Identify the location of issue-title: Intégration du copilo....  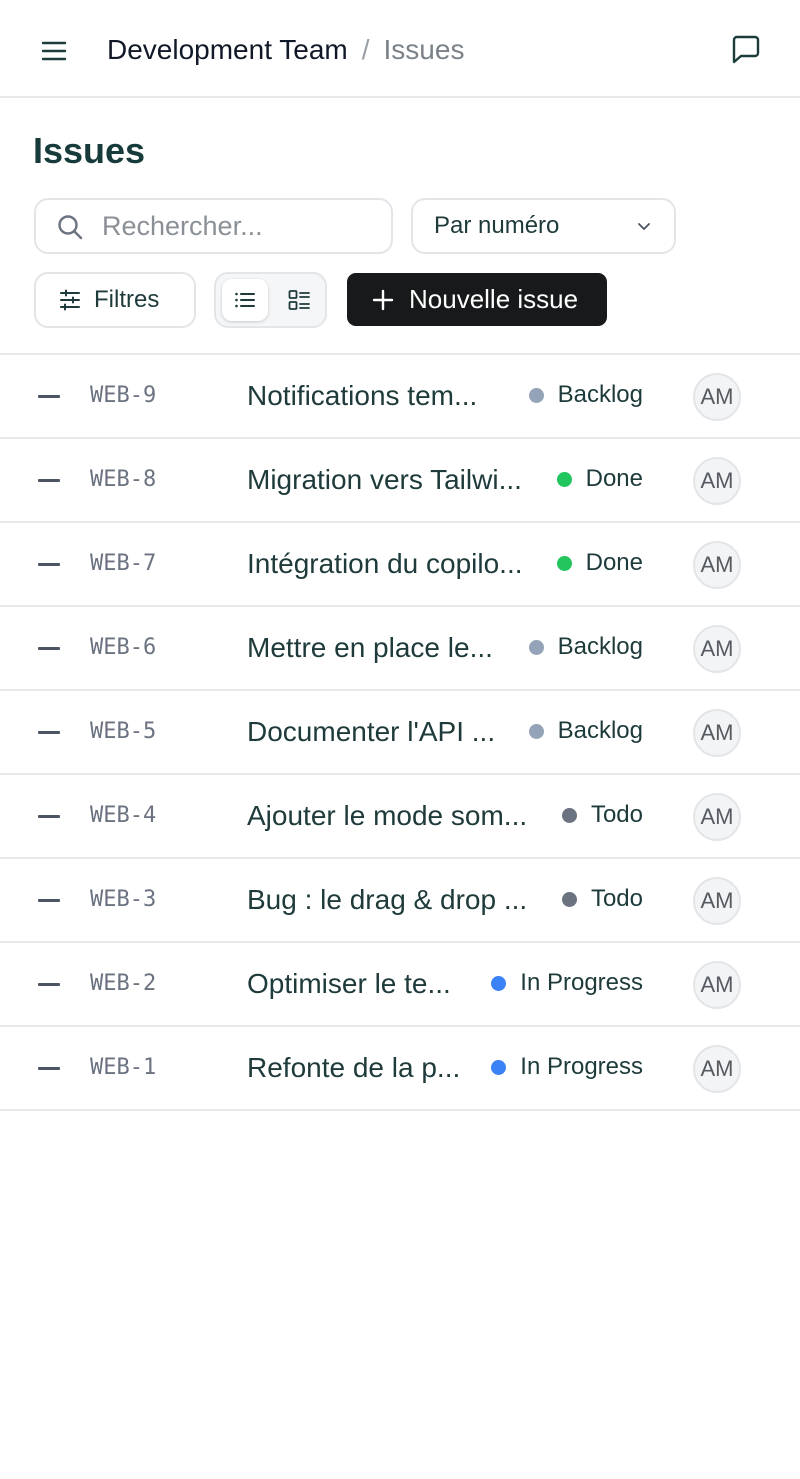
(385, 563).